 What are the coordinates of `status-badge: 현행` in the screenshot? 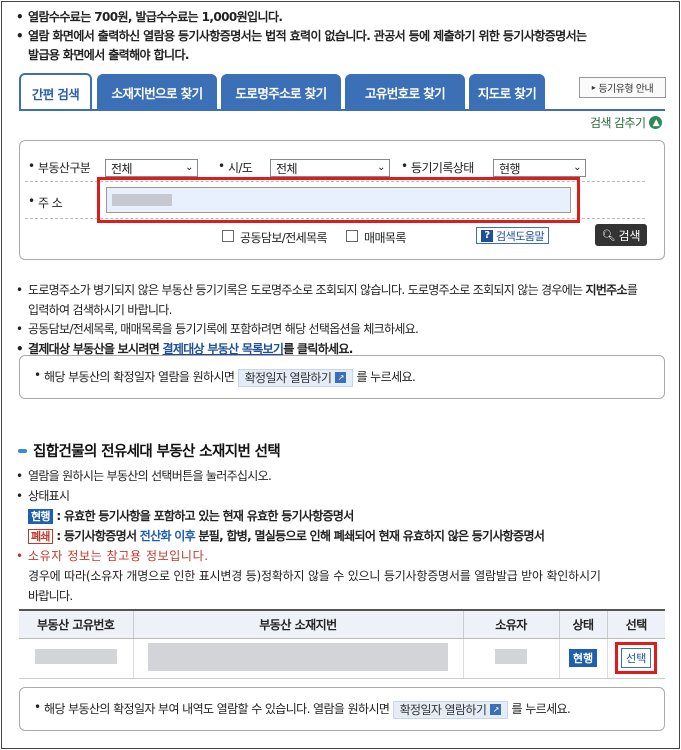 It's located at (583, 658).